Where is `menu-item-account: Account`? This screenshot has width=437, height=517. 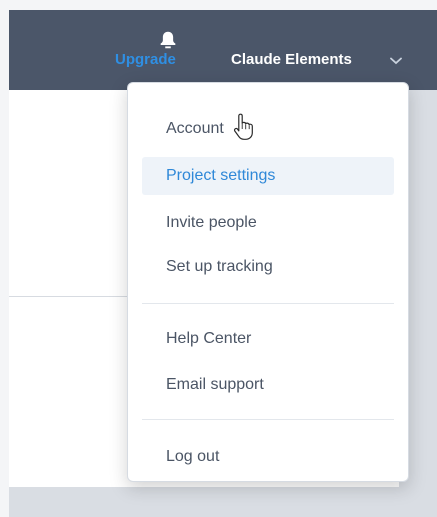
menu-item-account: Account is located at coordinates (268, 129).